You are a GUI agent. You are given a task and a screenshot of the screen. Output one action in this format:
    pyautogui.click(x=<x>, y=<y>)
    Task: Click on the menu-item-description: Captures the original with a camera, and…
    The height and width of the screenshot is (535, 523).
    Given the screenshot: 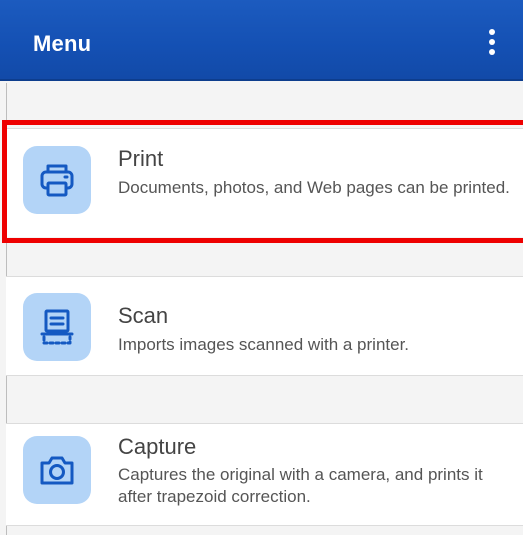 What is the action you would take?
    pyautogui.click(x=300, y=485)
    